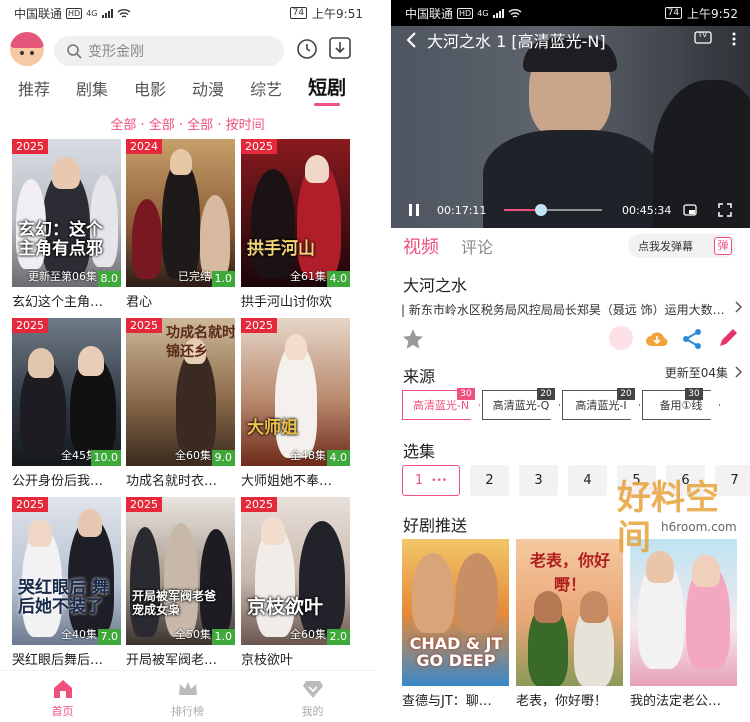  What do you see at coordinates (116, 52) in the screenshot?
I see `search-placeholder: 变形金刚` at bounding box center [116, 52].